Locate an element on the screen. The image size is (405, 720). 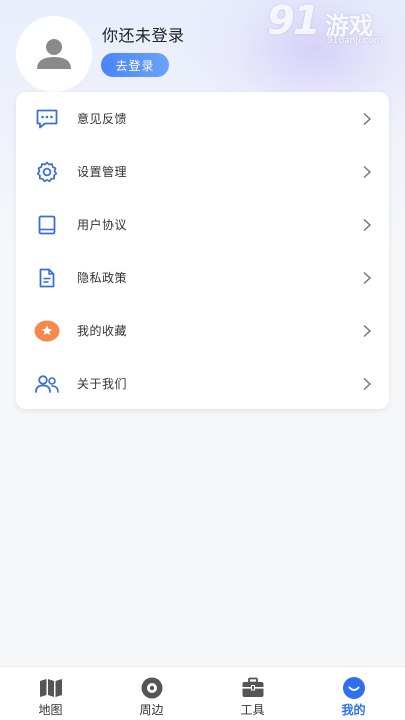
document-icon is located at coordinates (47, 278).